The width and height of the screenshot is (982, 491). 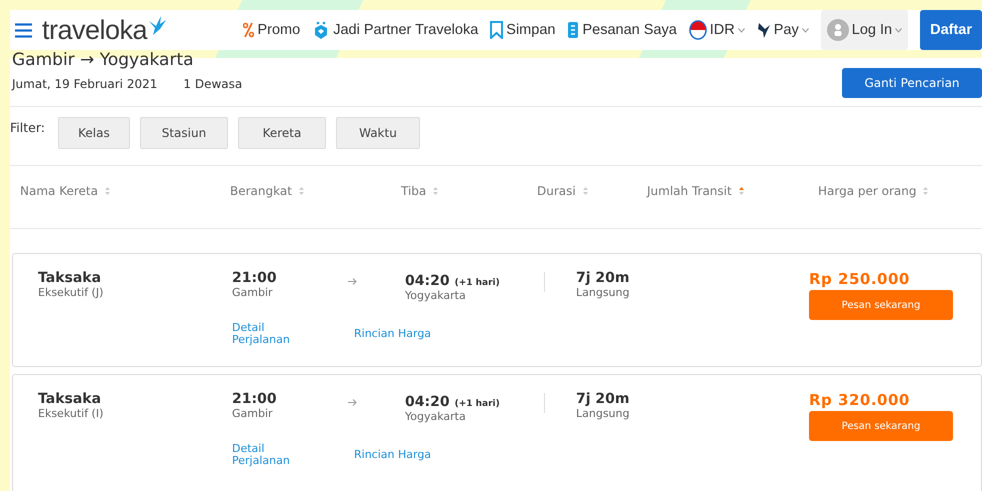 I want to click on column-header: Jumlah Transit, so click(x=689, y=191).